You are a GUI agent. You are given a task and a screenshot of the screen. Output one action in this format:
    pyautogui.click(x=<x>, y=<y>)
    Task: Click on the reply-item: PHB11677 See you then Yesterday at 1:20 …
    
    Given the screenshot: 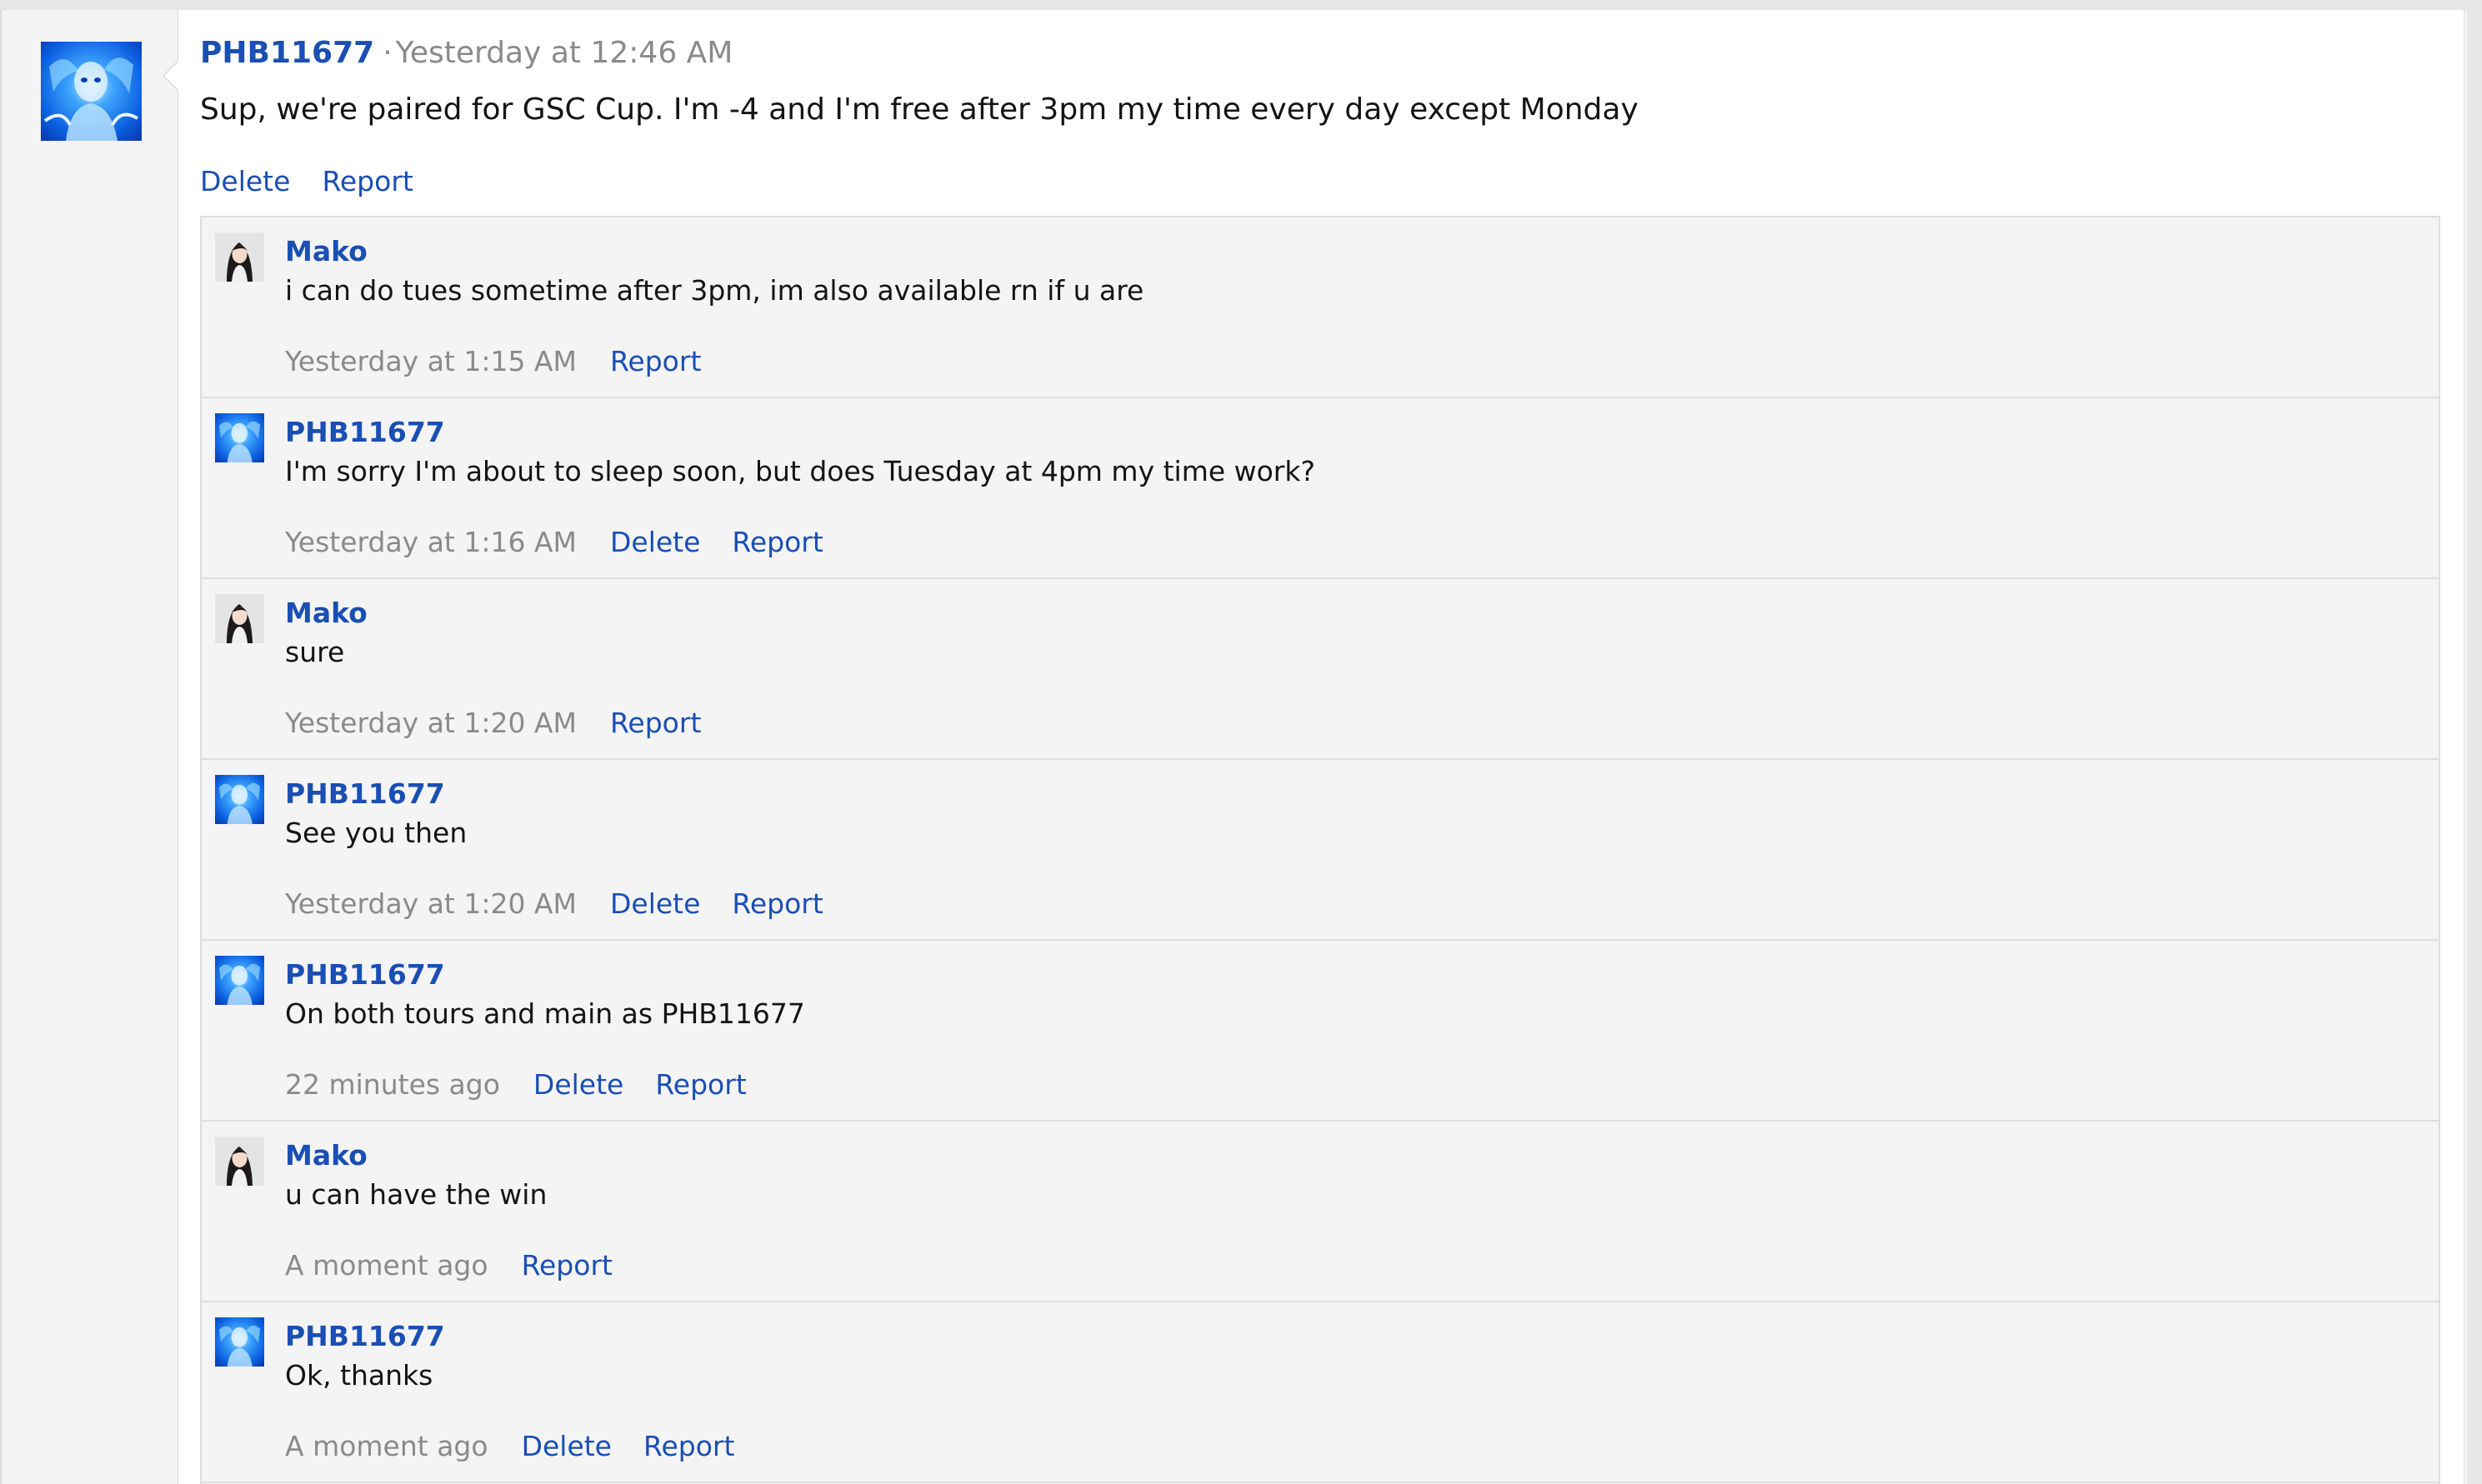 What is the action you would take?
    pyautogui.click(x=1320, y=850)
    